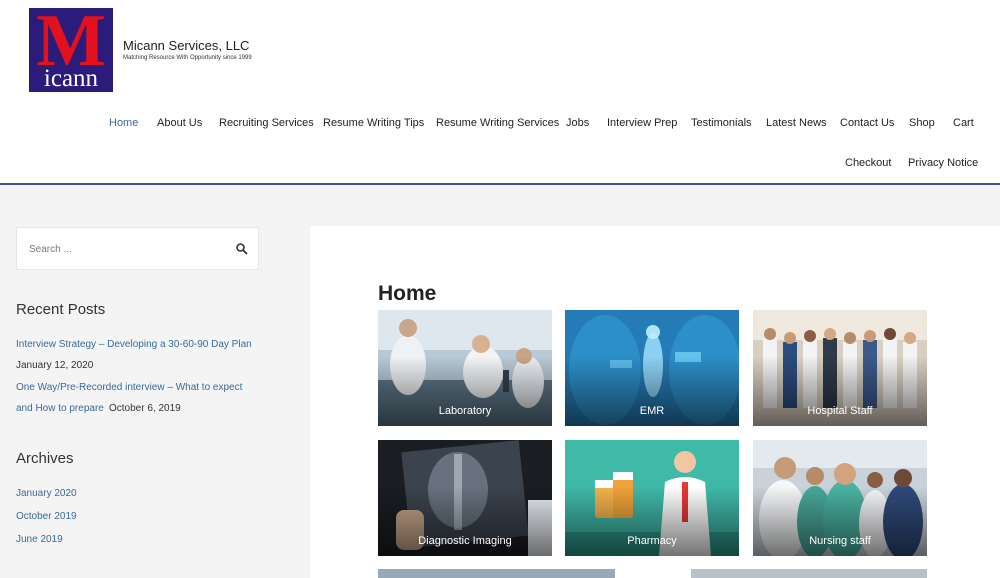  I want to click on nav-cart: Cart, so click(963, 123).